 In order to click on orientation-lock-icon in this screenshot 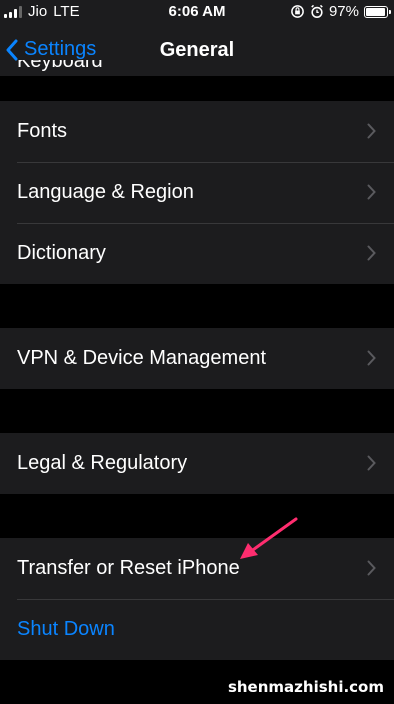, I will do `click(297, 11)`.